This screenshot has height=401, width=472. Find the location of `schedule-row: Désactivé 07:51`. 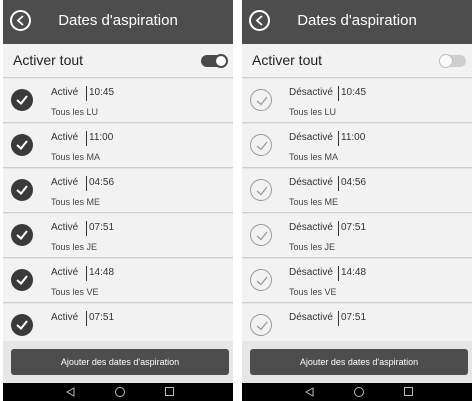

schedule-row: Désactivé 07:51 is located at coordinates (357, 322).